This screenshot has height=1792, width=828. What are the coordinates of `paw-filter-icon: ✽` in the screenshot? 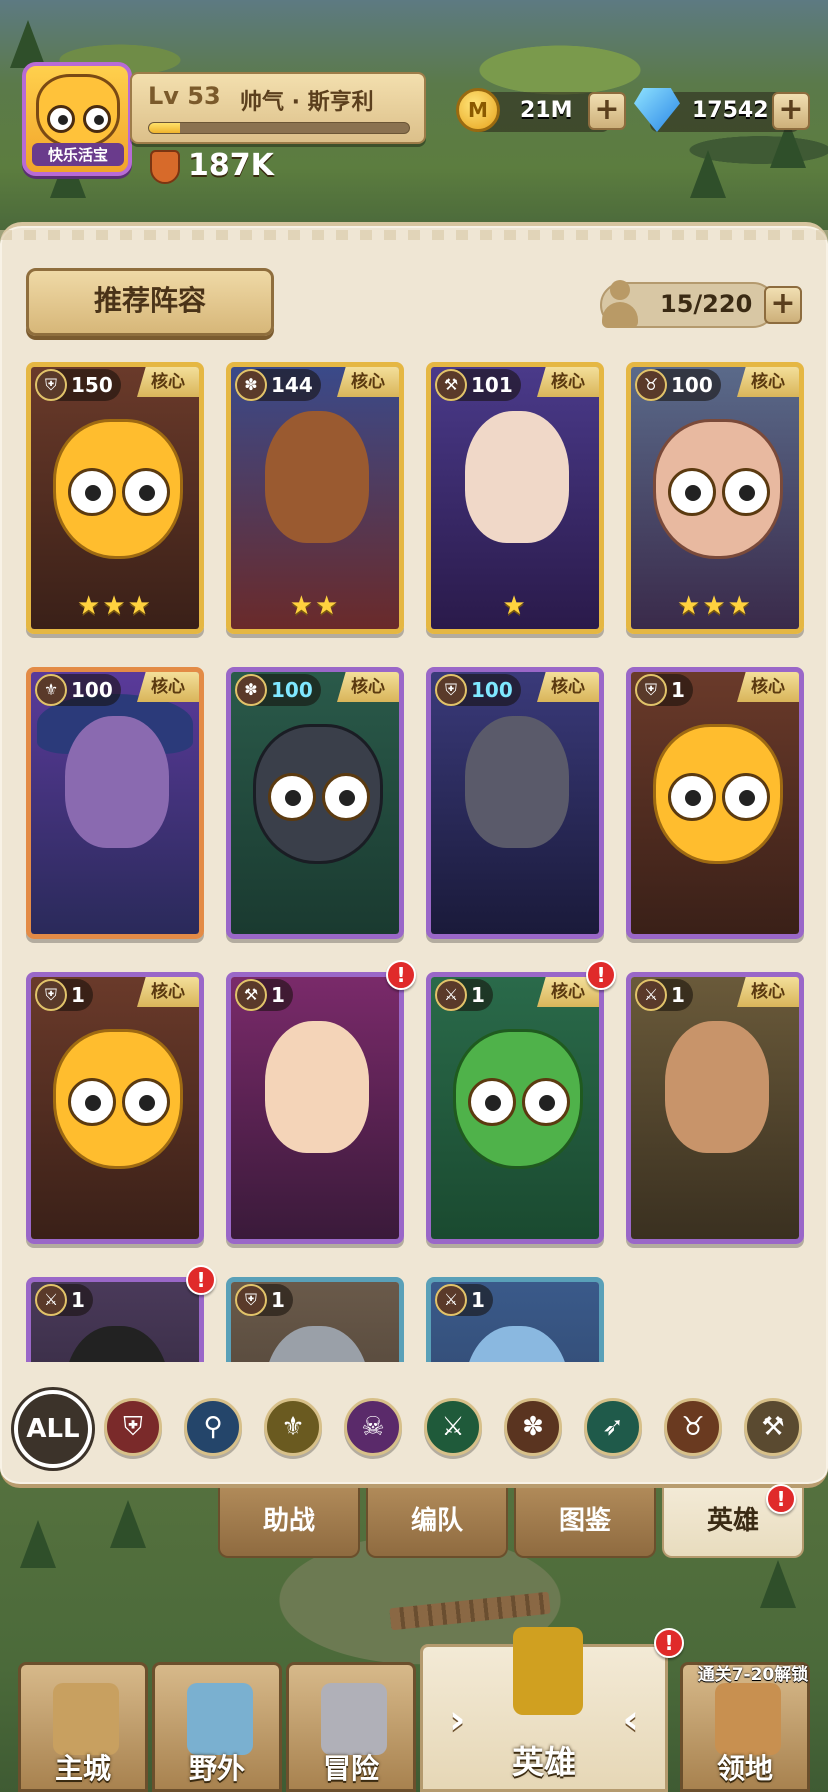 It's located at (533, 1427).